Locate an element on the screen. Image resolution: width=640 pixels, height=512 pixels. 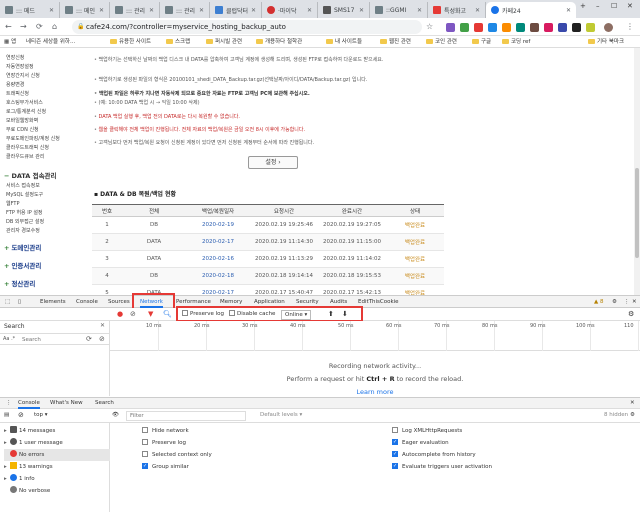
filter-icon: ▼ is located at coordinates (150, 314).